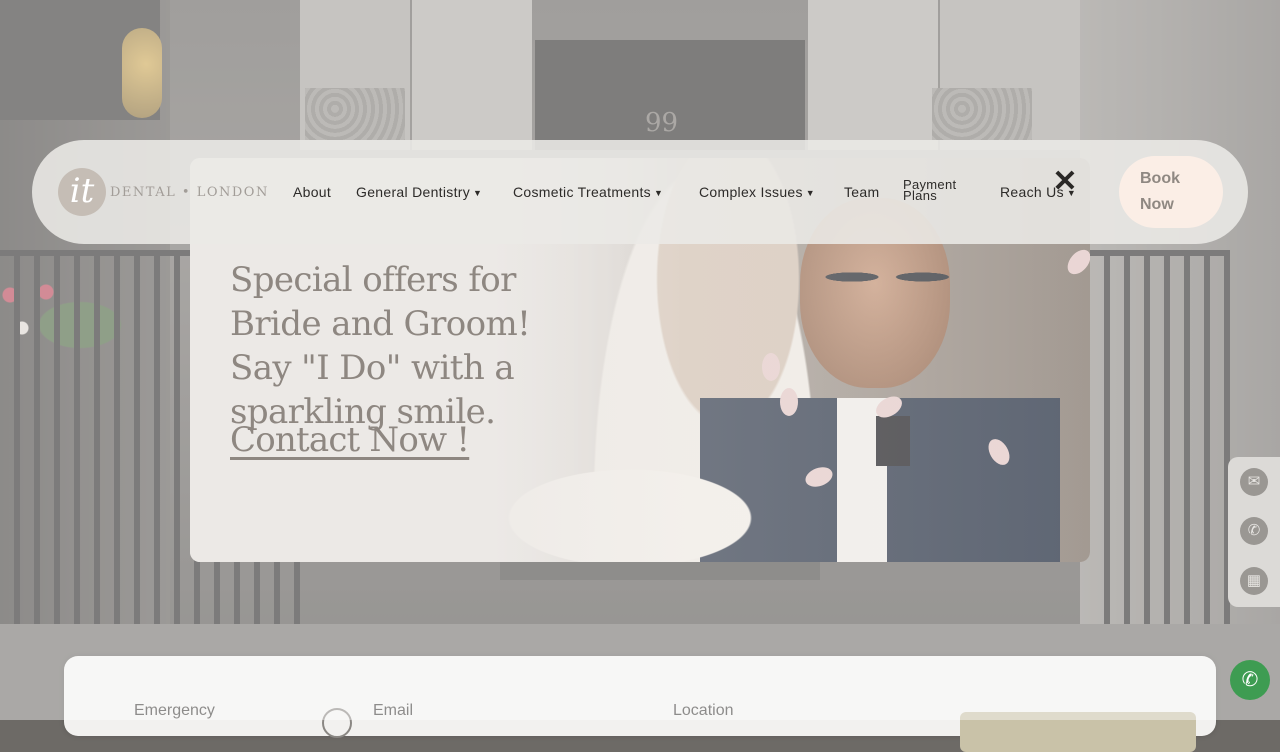 This screenshot has height=752, width=1280. I want to click on logo-text: DENTAL • LONDON, so click(189, 192).